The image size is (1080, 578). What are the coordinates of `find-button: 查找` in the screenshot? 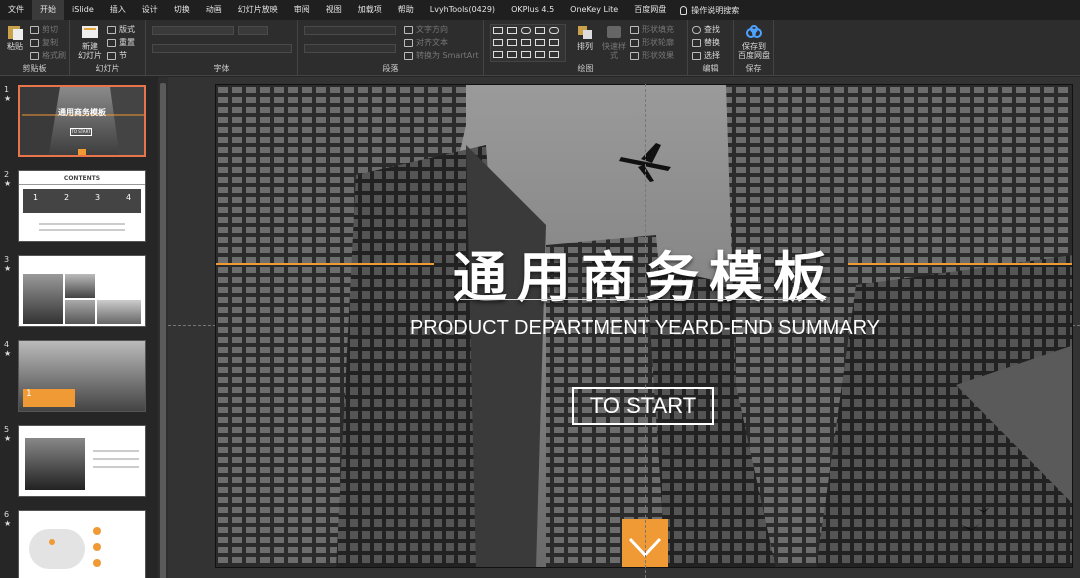 It's located at (706, 29).